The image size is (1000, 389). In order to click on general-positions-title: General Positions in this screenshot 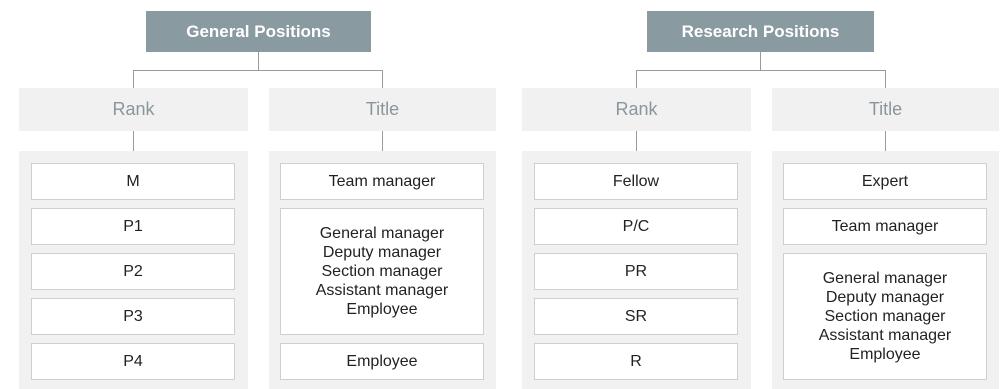, I will do `click(258, 31)`.